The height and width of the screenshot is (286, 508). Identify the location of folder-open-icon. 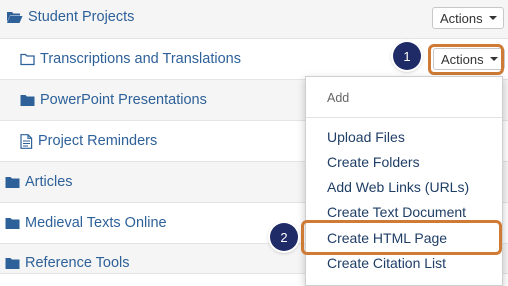
(14, 17).